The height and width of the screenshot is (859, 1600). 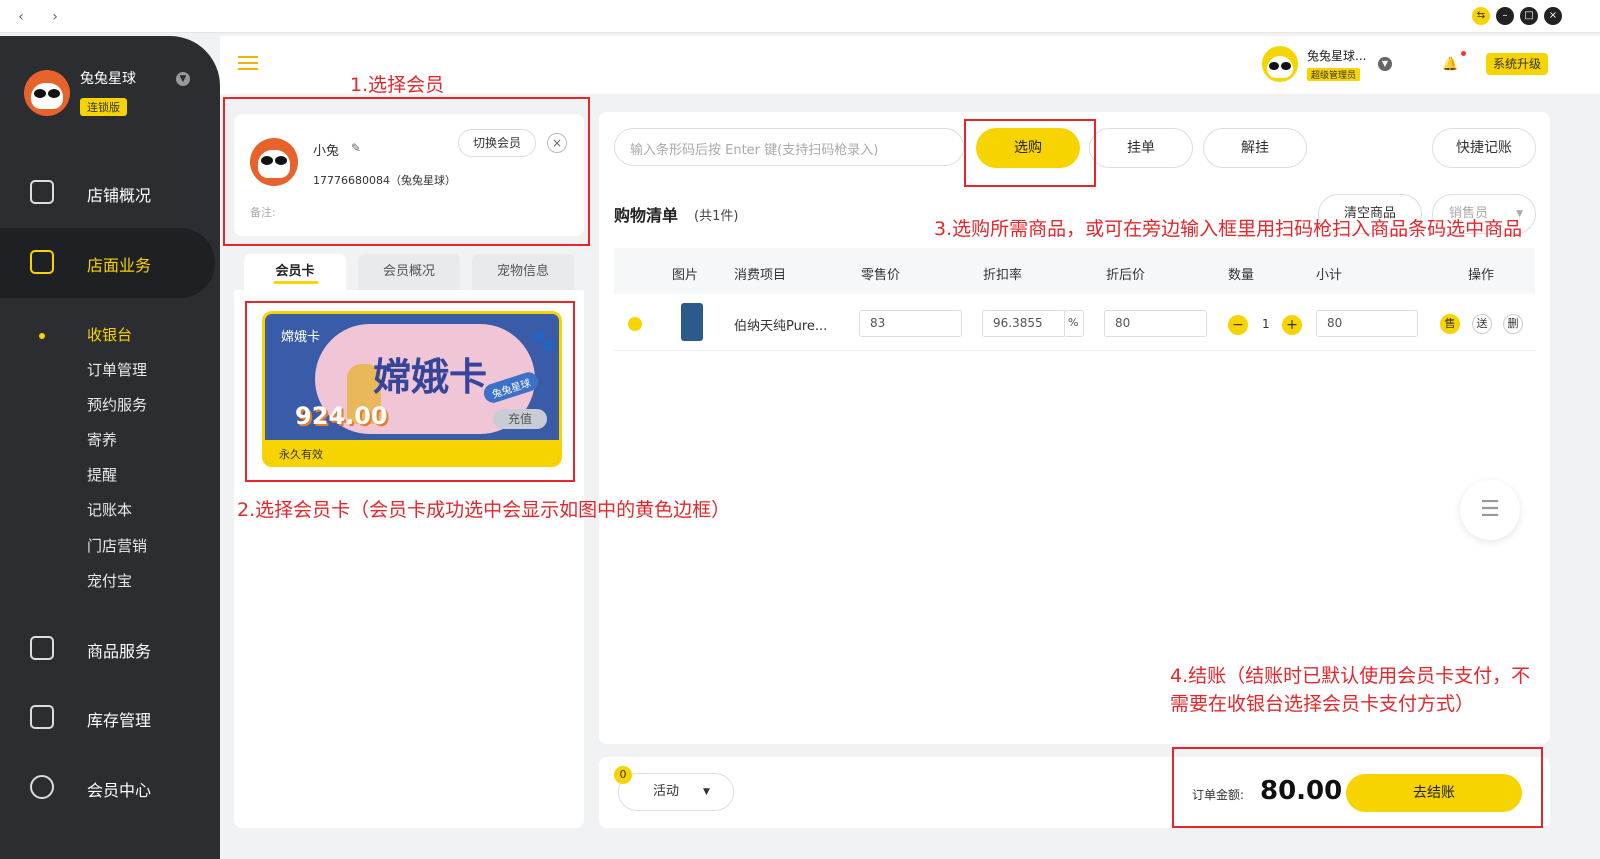 What do you see at coordinates (635, 324) in the screenshot?
I see `row-check-icon` at bounding box center [635, 324].